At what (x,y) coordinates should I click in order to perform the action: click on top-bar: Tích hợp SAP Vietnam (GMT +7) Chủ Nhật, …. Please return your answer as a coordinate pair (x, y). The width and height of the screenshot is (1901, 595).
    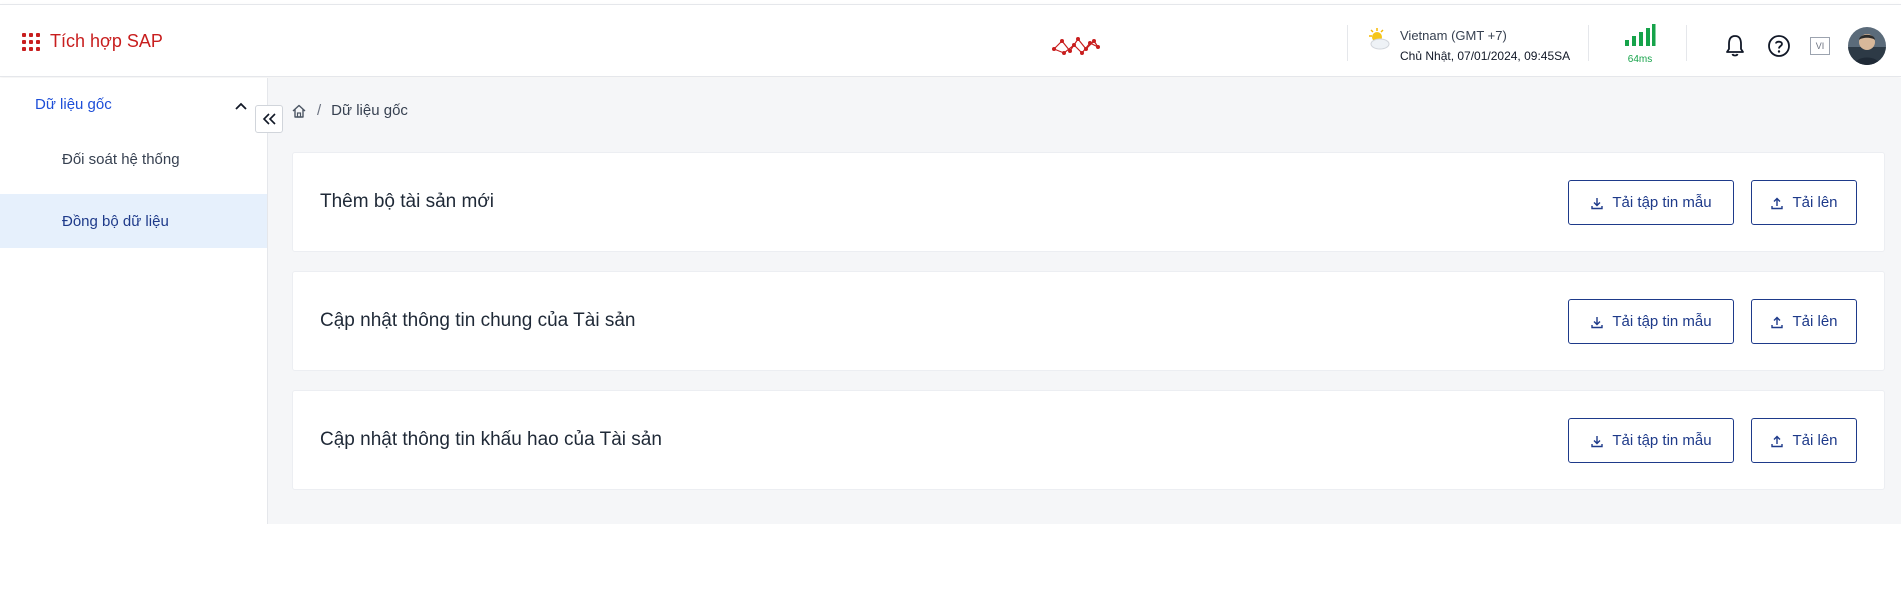
    Looking at the image, I should click on (950, 40).